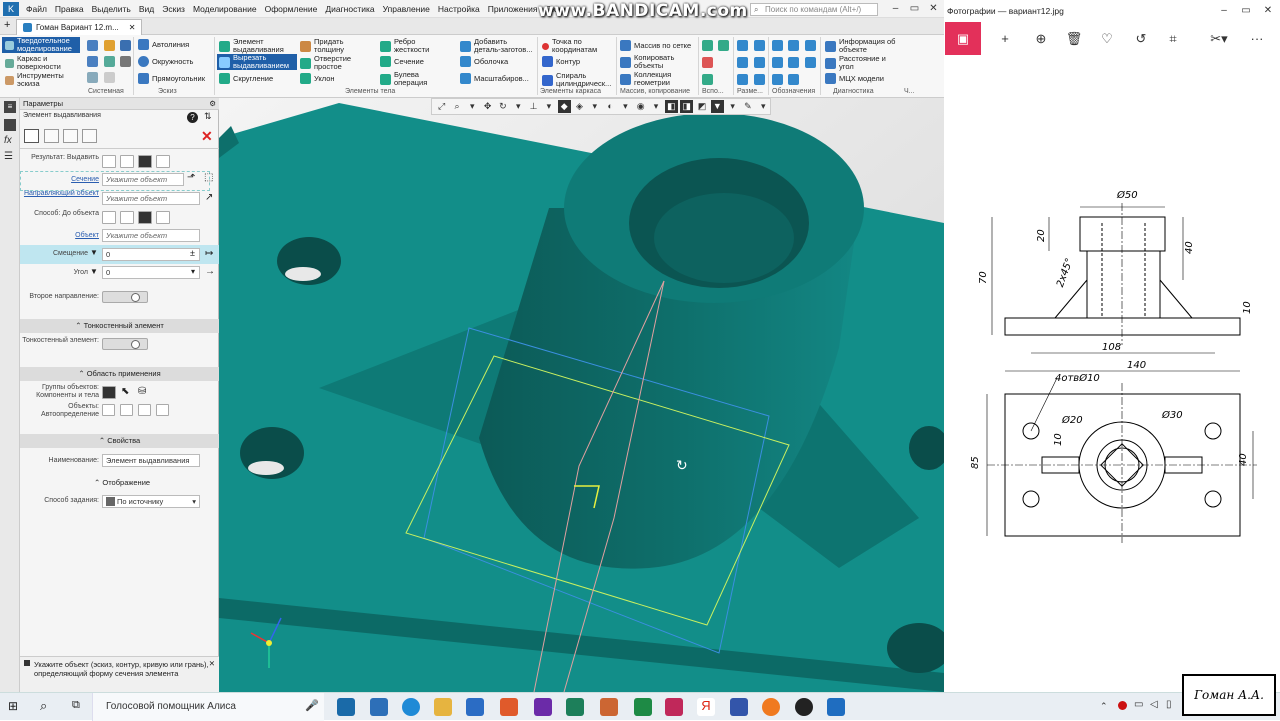  I want to click on menu-view: Вид, so click(146, 9).